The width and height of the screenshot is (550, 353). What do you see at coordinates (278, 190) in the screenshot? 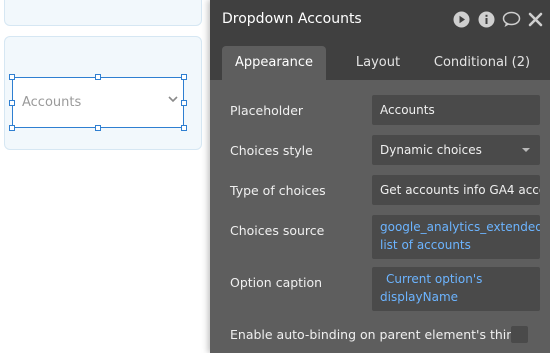
I see `type-of-choices-label: Type of choices` at bounding box center [278, 190].